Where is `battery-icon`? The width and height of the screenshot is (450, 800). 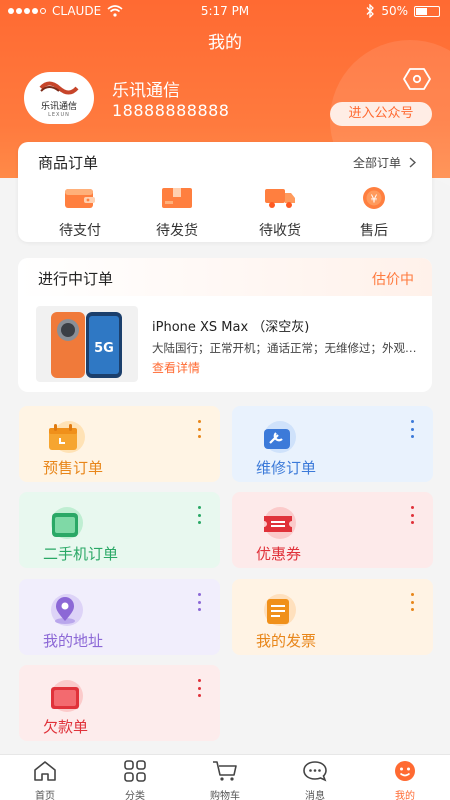 battery-icon is located at coordinates (427, 11).